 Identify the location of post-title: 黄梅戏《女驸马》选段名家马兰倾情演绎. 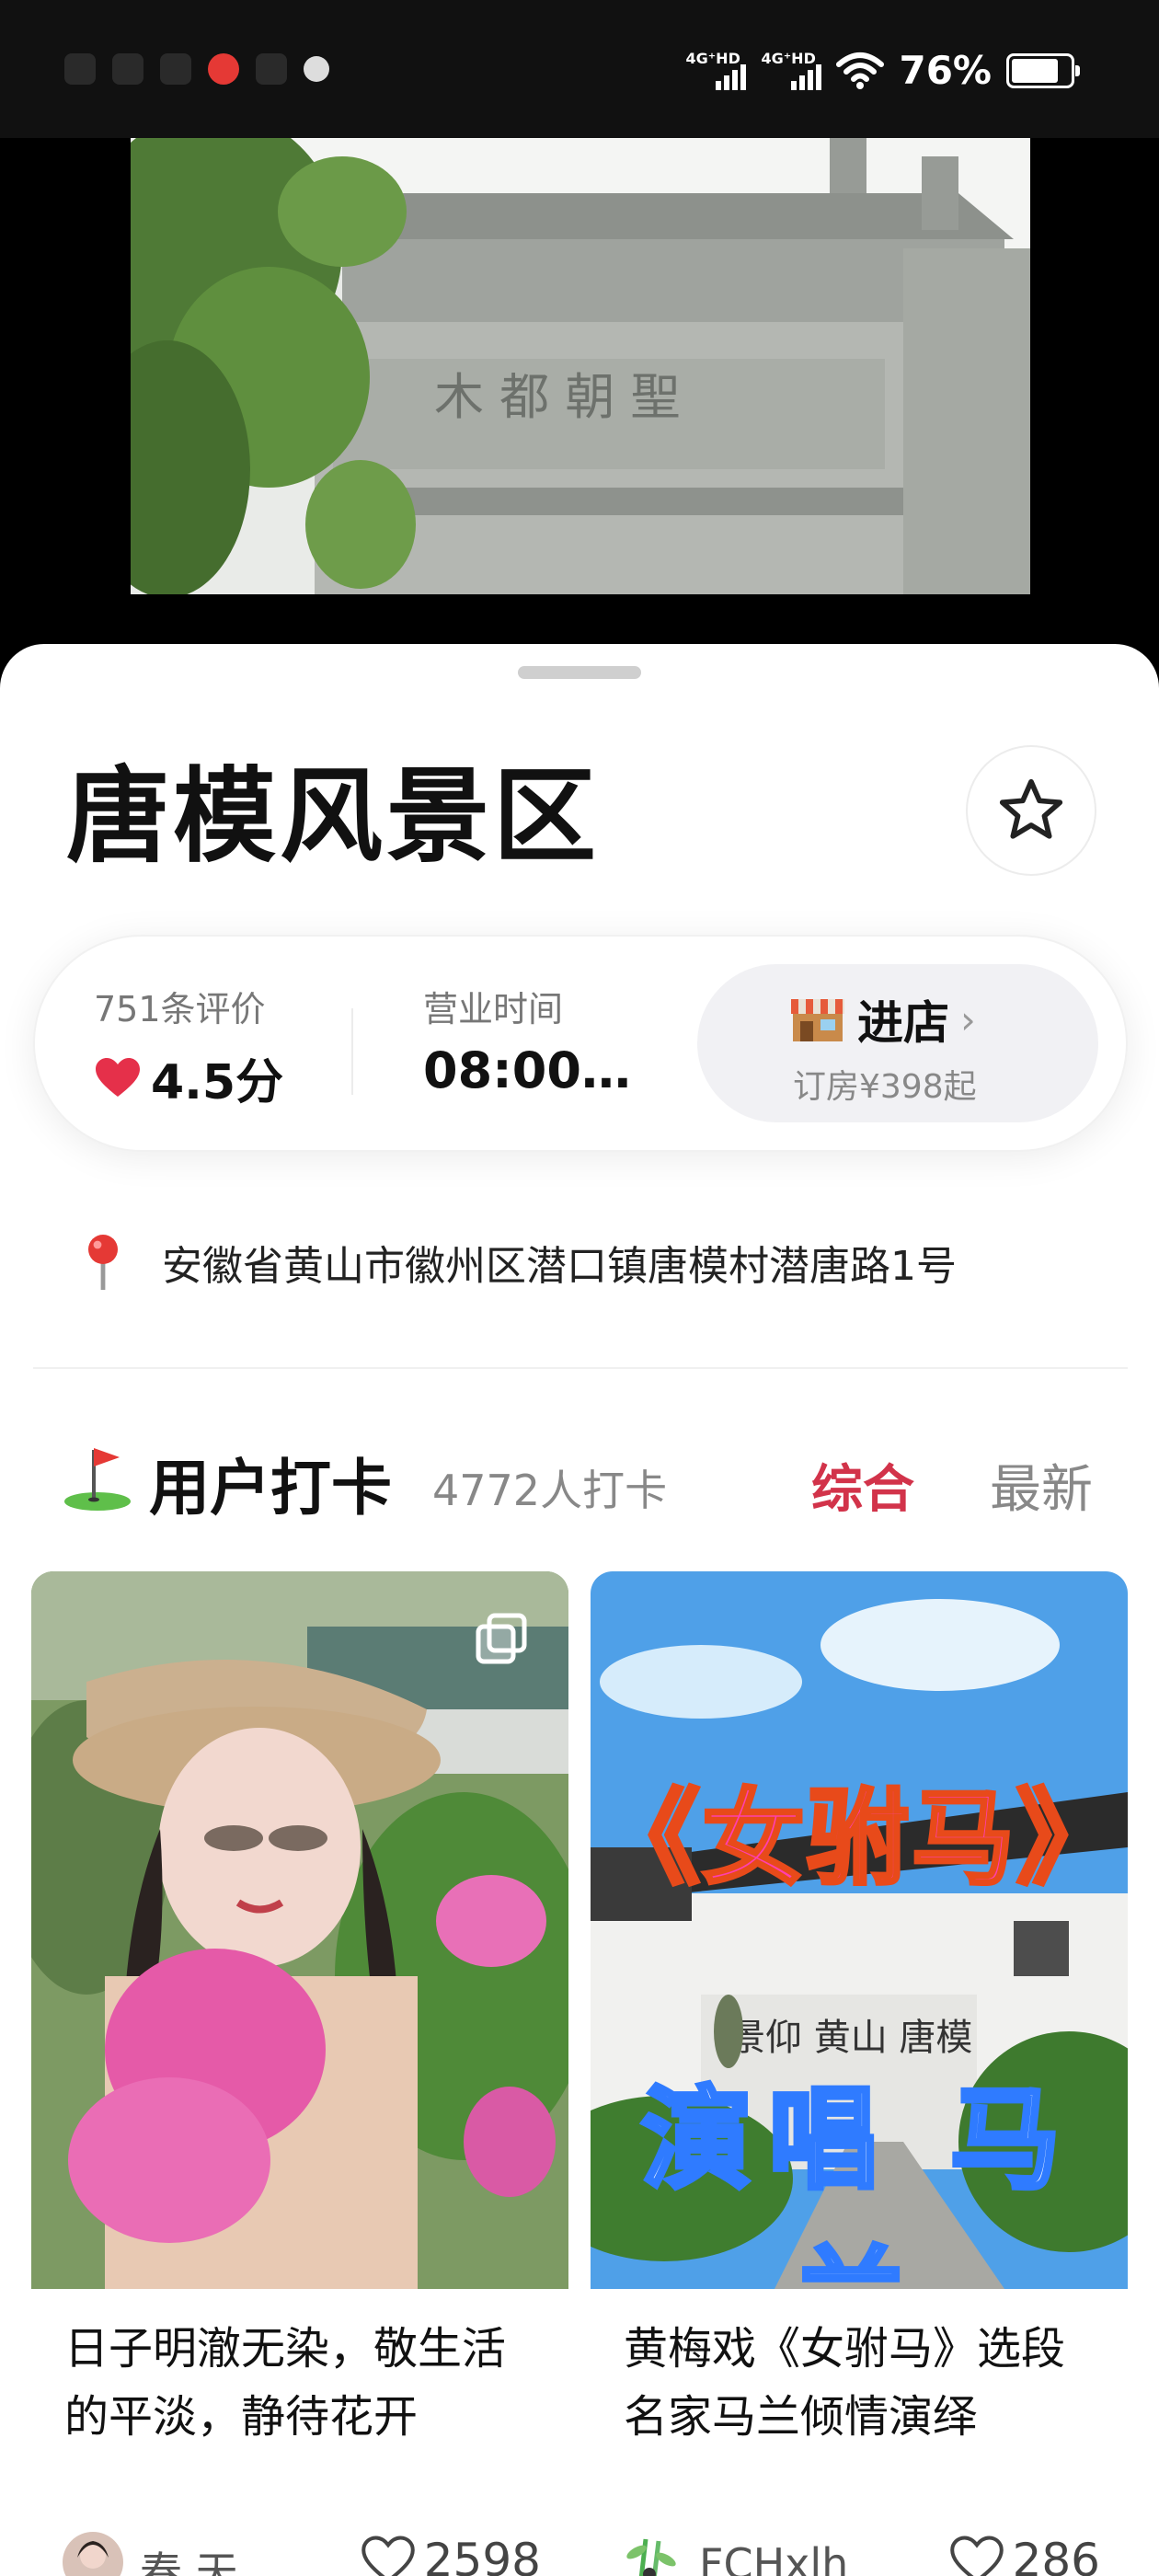
(863, 2383).